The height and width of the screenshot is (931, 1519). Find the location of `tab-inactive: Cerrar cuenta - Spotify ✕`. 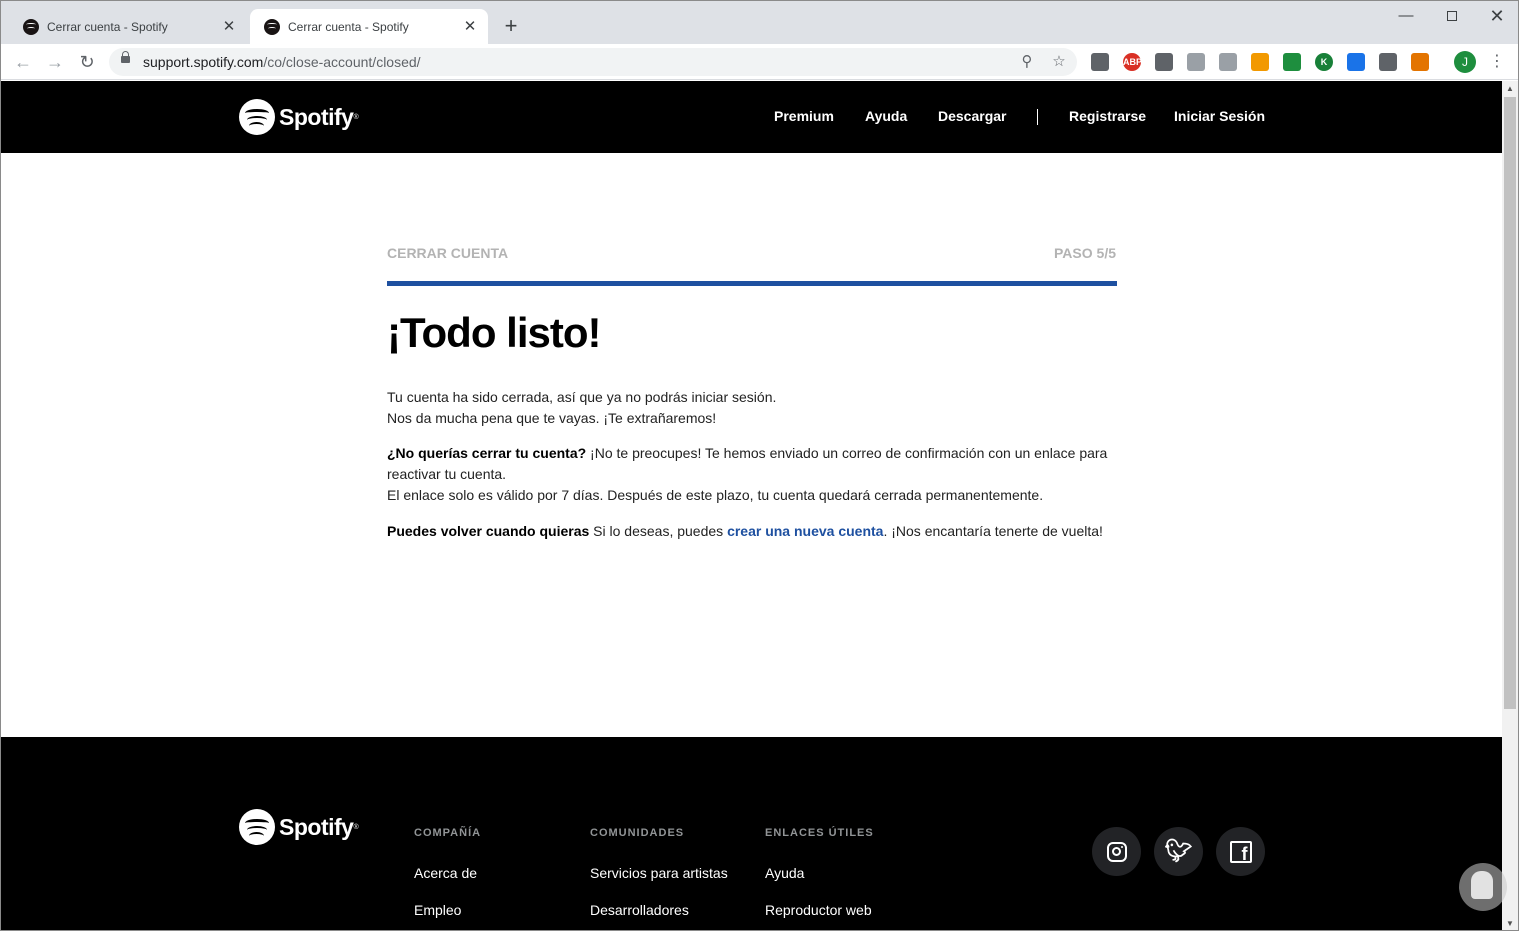

tab-inactive: Cerrar cuenta - Spotify ✕ is located at coordinates (128, 26).